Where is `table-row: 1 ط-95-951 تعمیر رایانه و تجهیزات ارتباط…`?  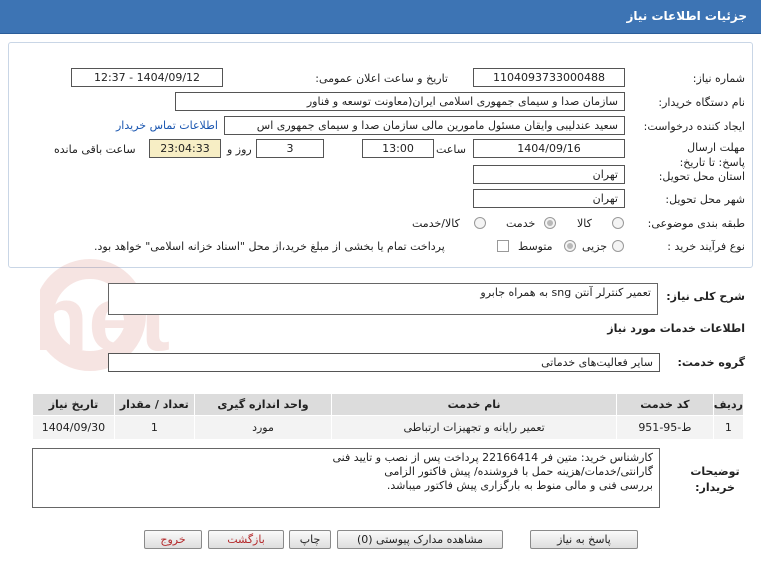
table-row: 1 ط-95-951 تعمیر رایانه و تجهیزات ارتباط… is located at coordinates (388, 427).